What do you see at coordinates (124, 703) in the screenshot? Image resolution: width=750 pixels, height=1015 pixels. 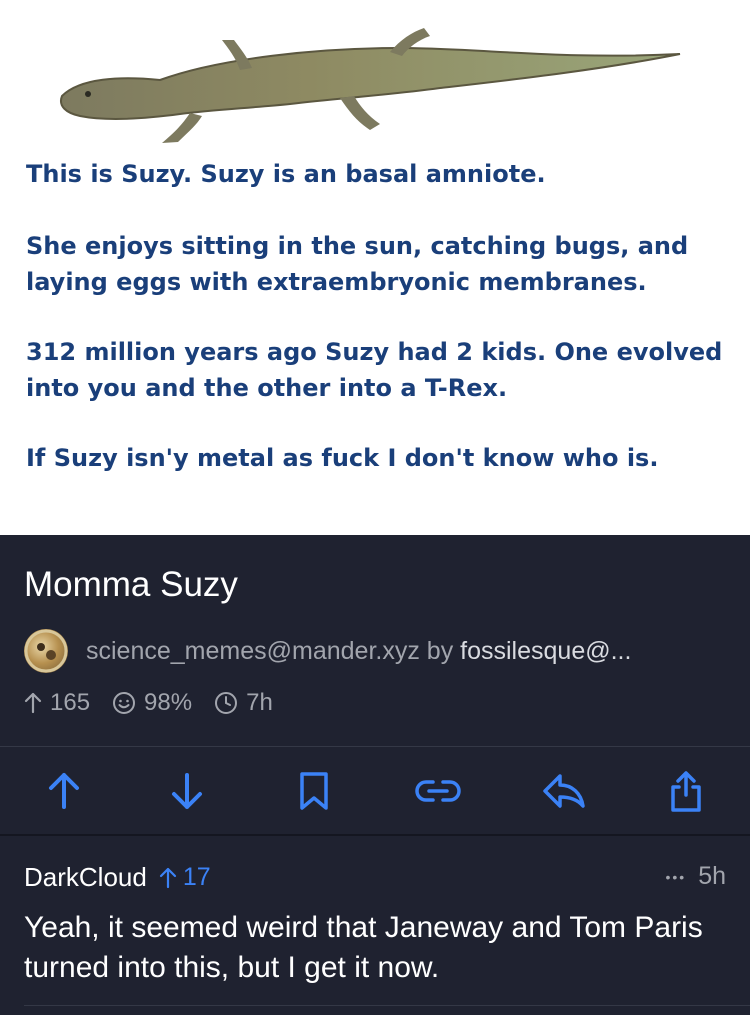 I see `smiley-icon` at bounding box center [124, 703].